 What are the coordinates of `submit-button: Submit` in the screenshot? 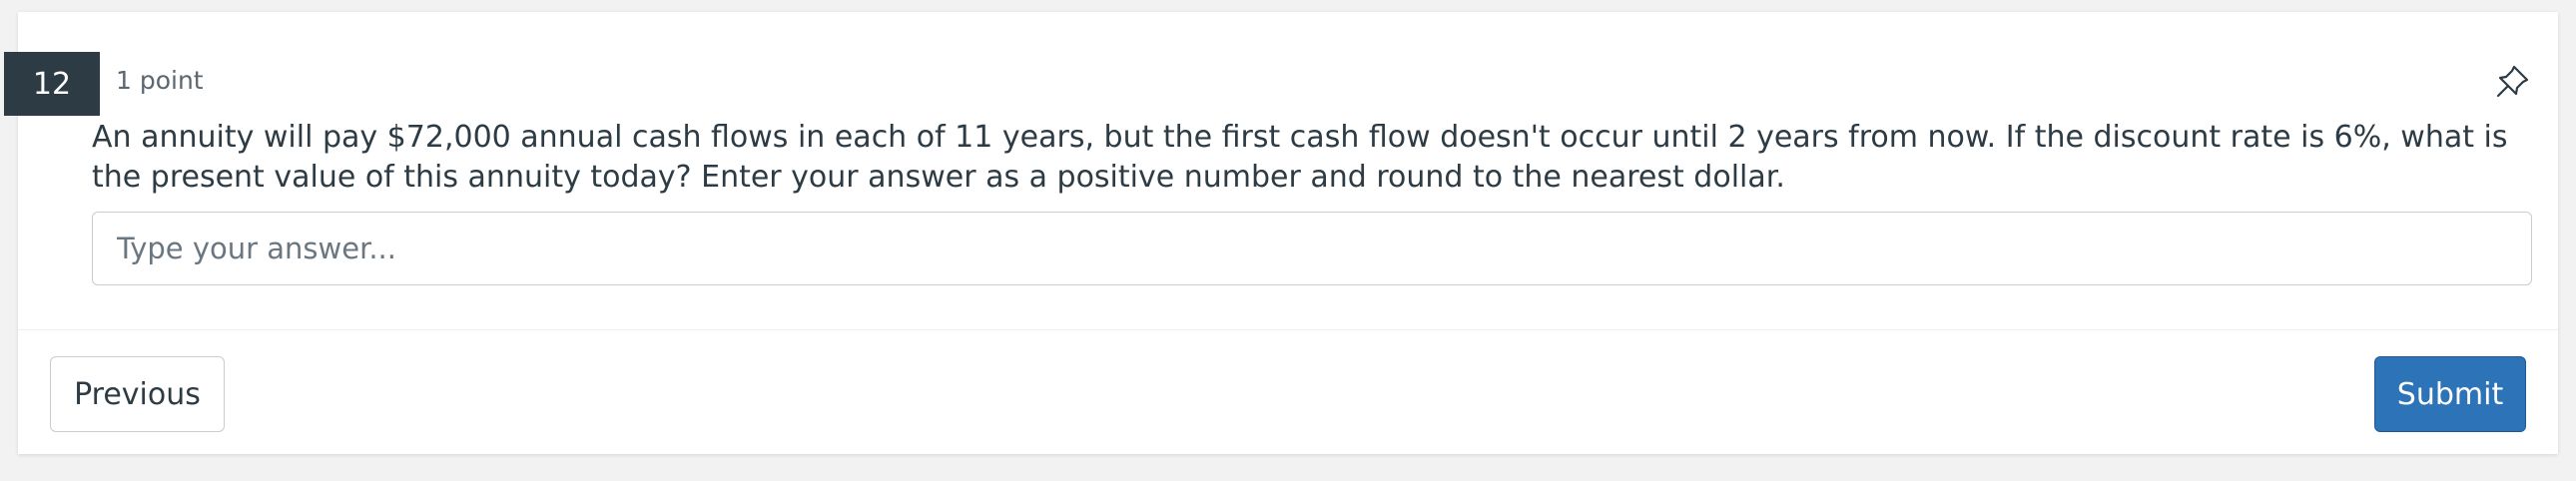 It's located at (2450, 394).